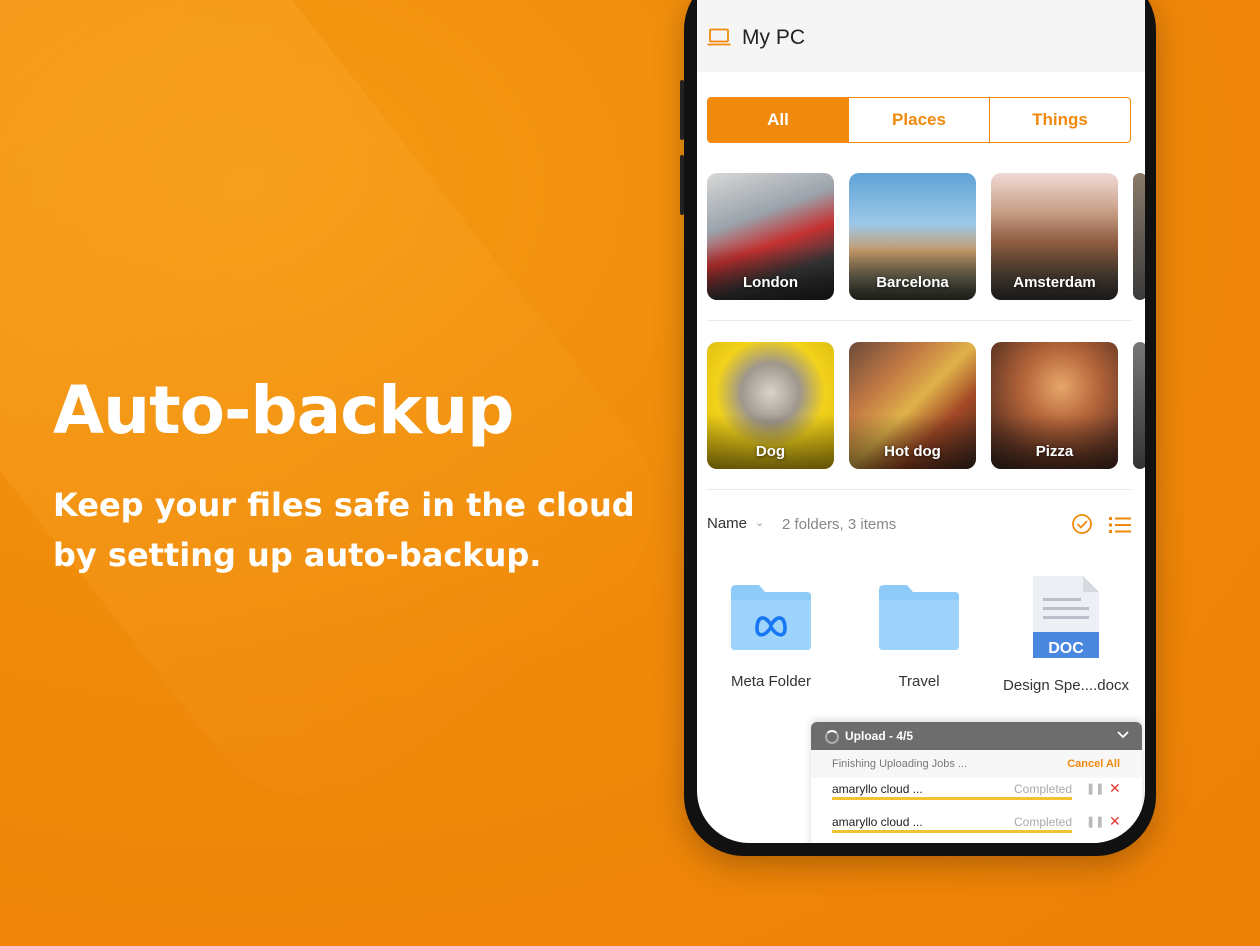 This screenshot has height=946, width=1260. I want to click on album-card-amsterdam: Amsterdam, so click(1054, 236).